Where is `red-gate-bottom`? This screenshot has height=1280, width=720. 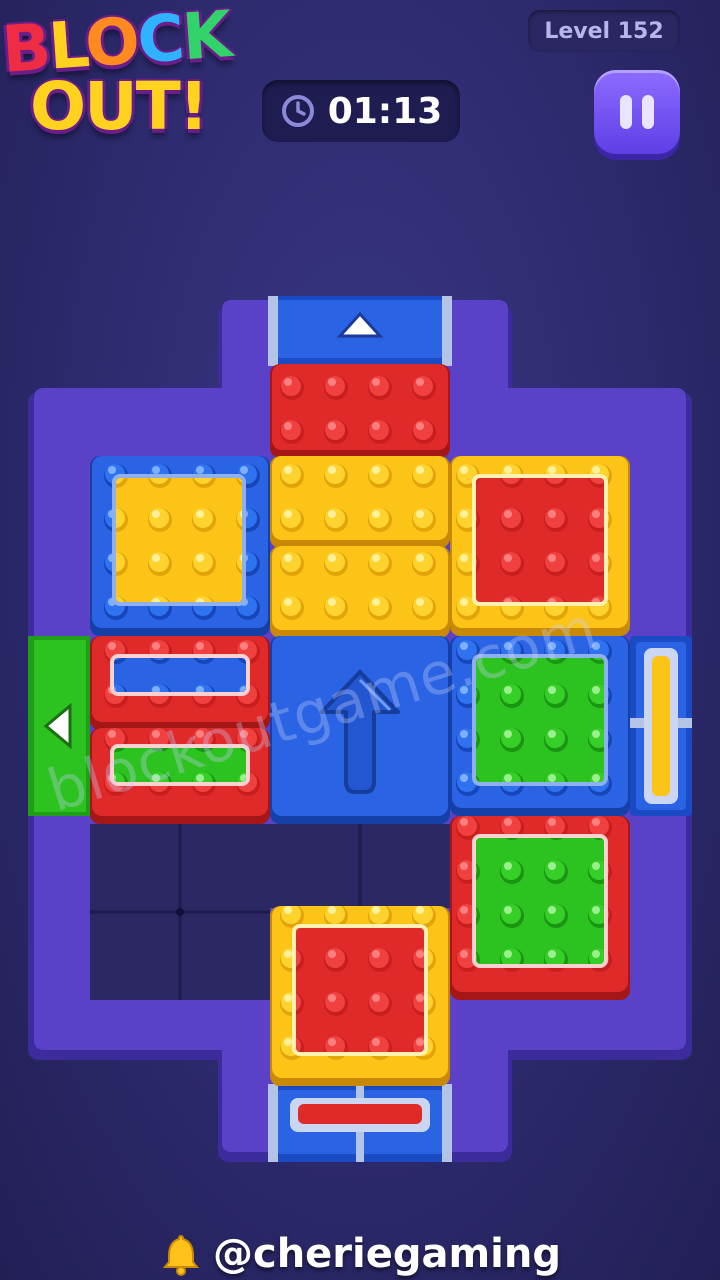 red-gate-bottom is located at coordinates (360, 1123).